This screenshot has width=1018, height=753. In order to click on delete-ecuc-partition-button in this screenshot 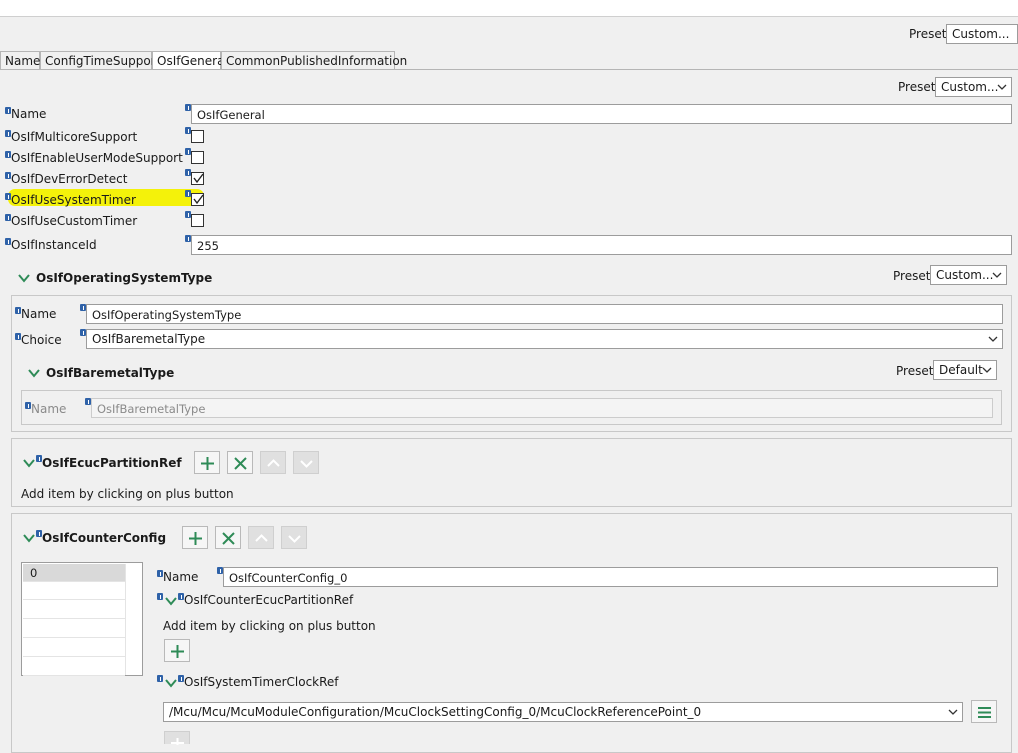, I will do `click(240, 462)`.